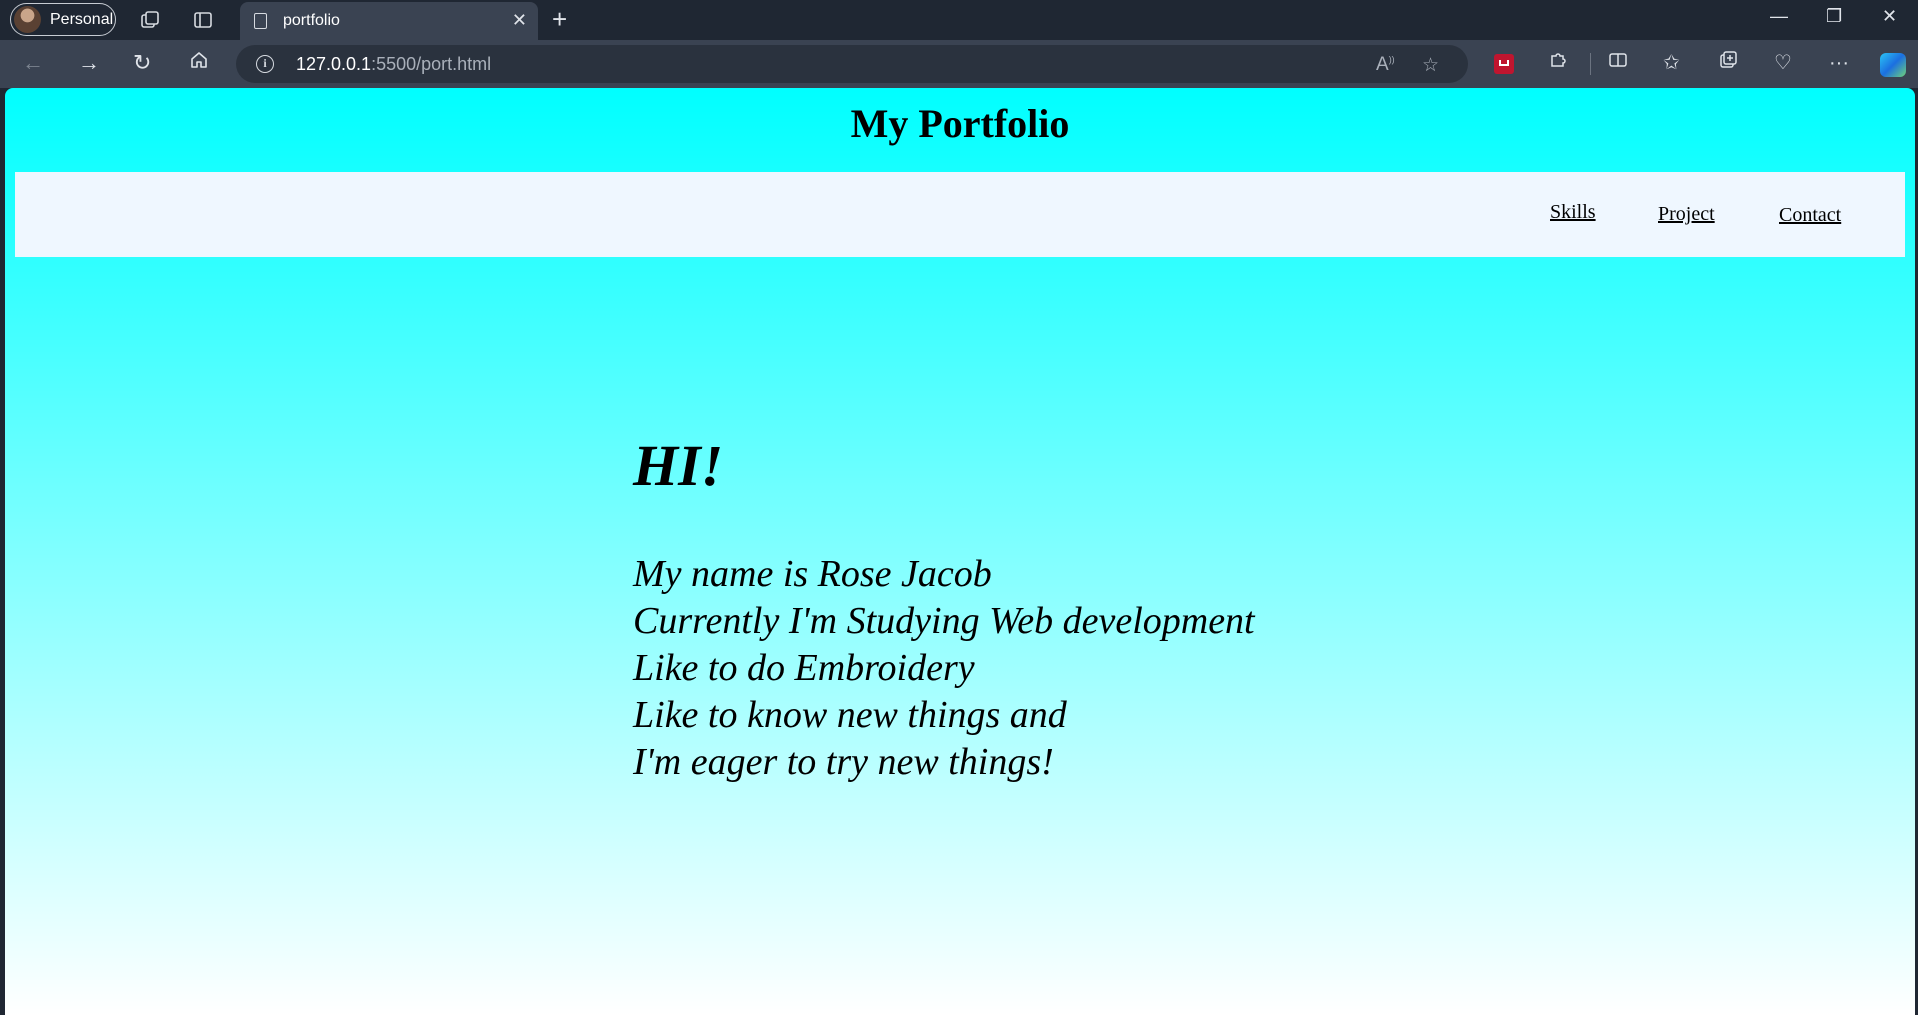  I want to click on avatar, so click(27, 19).